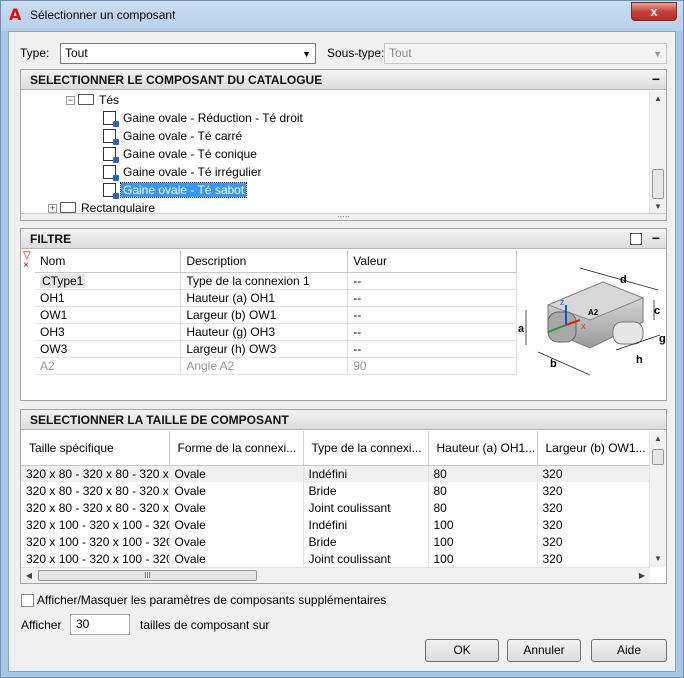 Image resolution: width=684 pixels, height=678 pixels. I want to click on scroll-thumb: III, so click(147, 575).